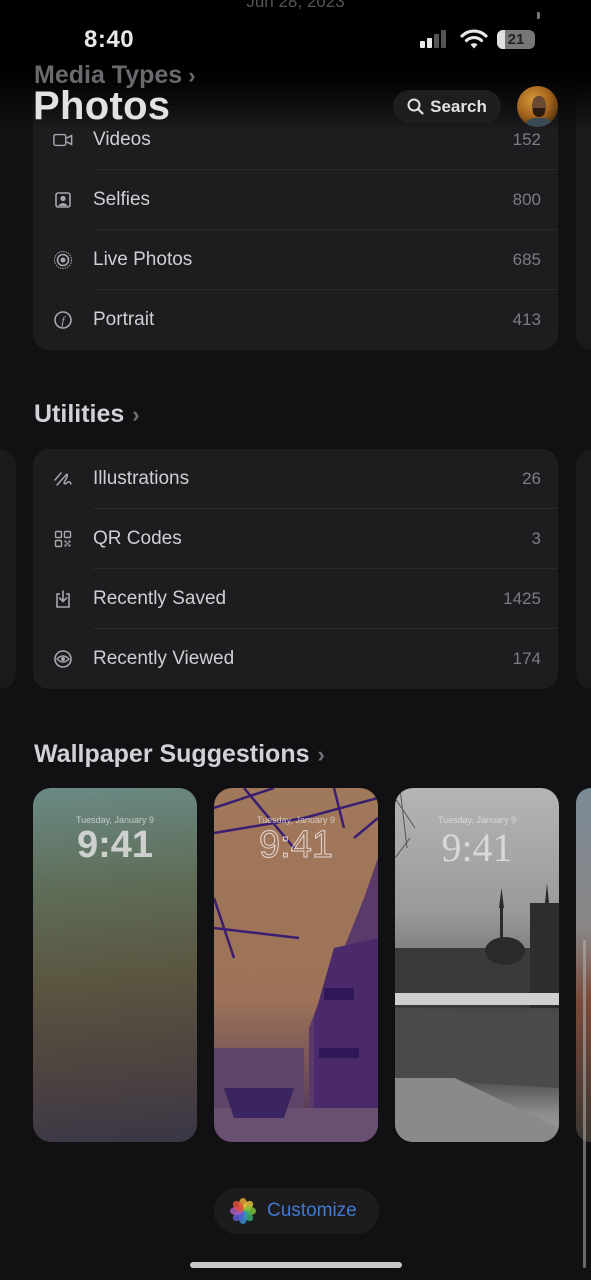  What do you see at coordinates (538, 15) in the screenshot?
I see `battery-nub` at bounding box center [538, 15].